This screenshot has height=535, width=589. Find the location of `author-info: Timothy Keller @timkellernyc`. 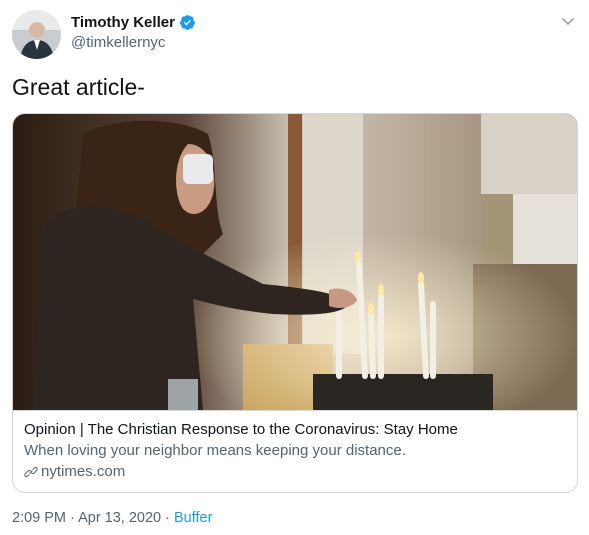

author-info: Timothy Keller @timkellernyc is located at coordinates (133, 32).